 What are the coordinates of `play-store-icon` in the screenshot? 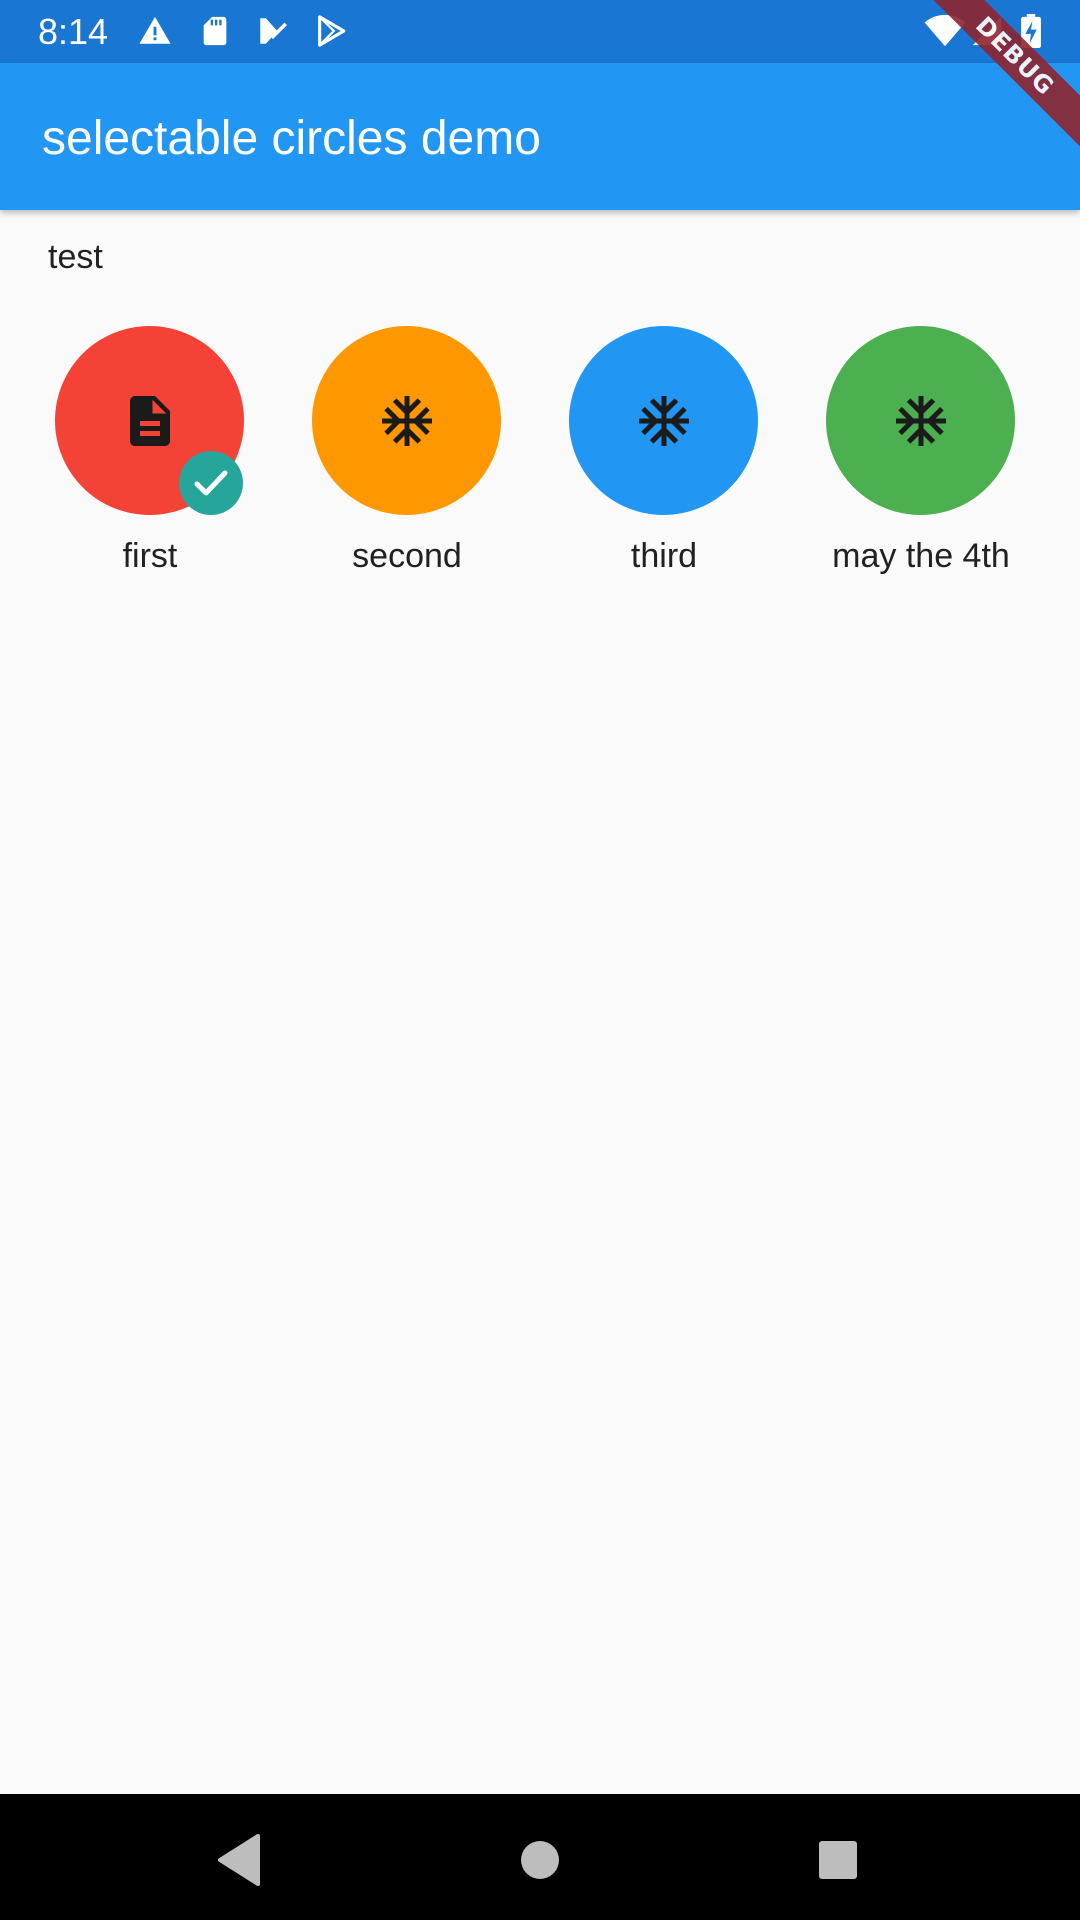 It's located at (332, 31).